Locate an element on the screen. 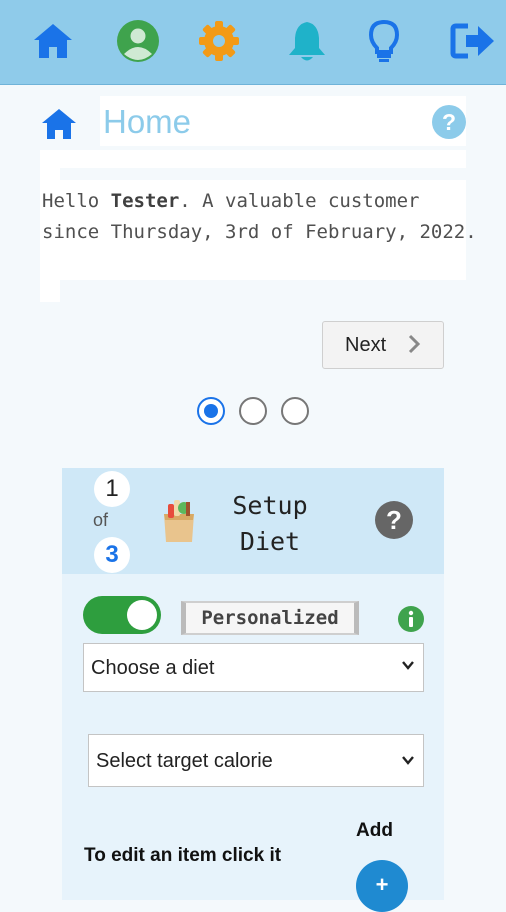 The width and height of the screenshot is (506, 912). calorie-select: Select target calorie is located at coordinates (256, 760).